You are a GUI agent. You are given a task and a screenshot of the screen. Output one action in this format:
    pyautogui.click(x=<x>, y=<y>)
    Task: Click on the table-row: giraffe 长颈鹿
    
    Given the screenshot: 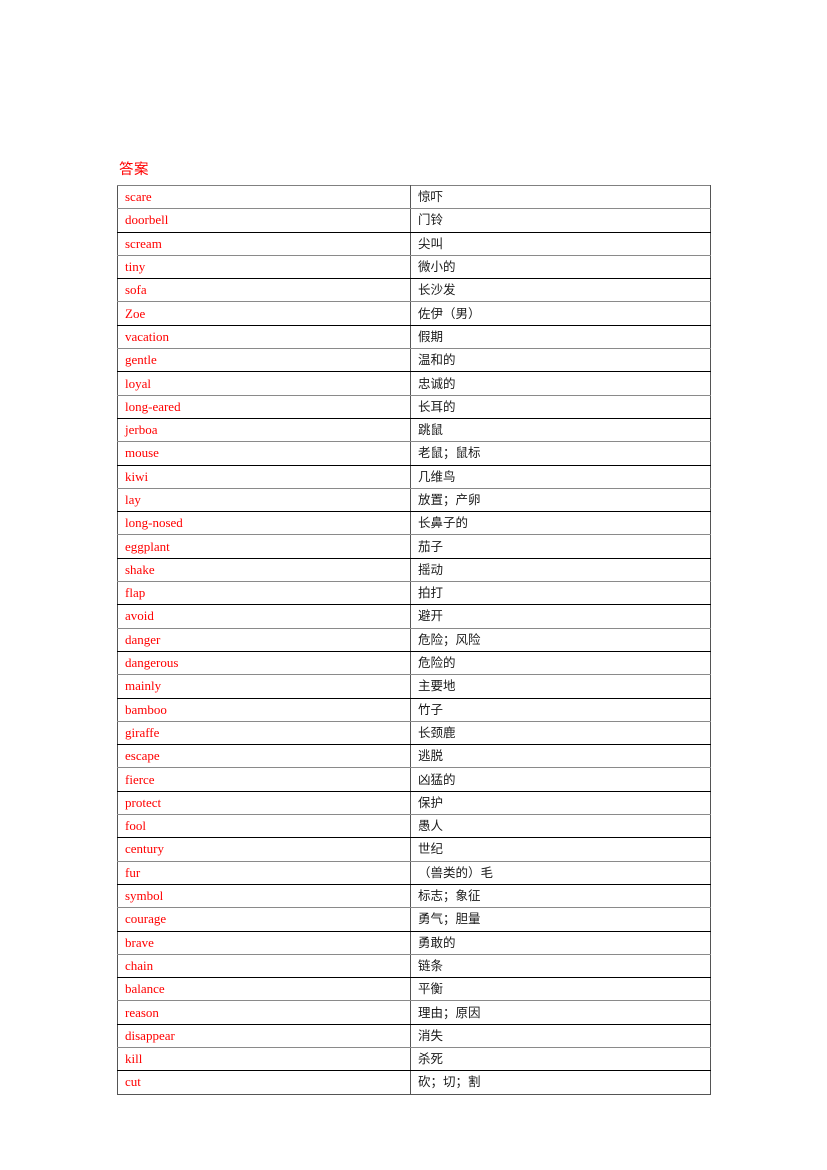 What is the action you would take?
    pyautogui.click(x=414, y=733)
    